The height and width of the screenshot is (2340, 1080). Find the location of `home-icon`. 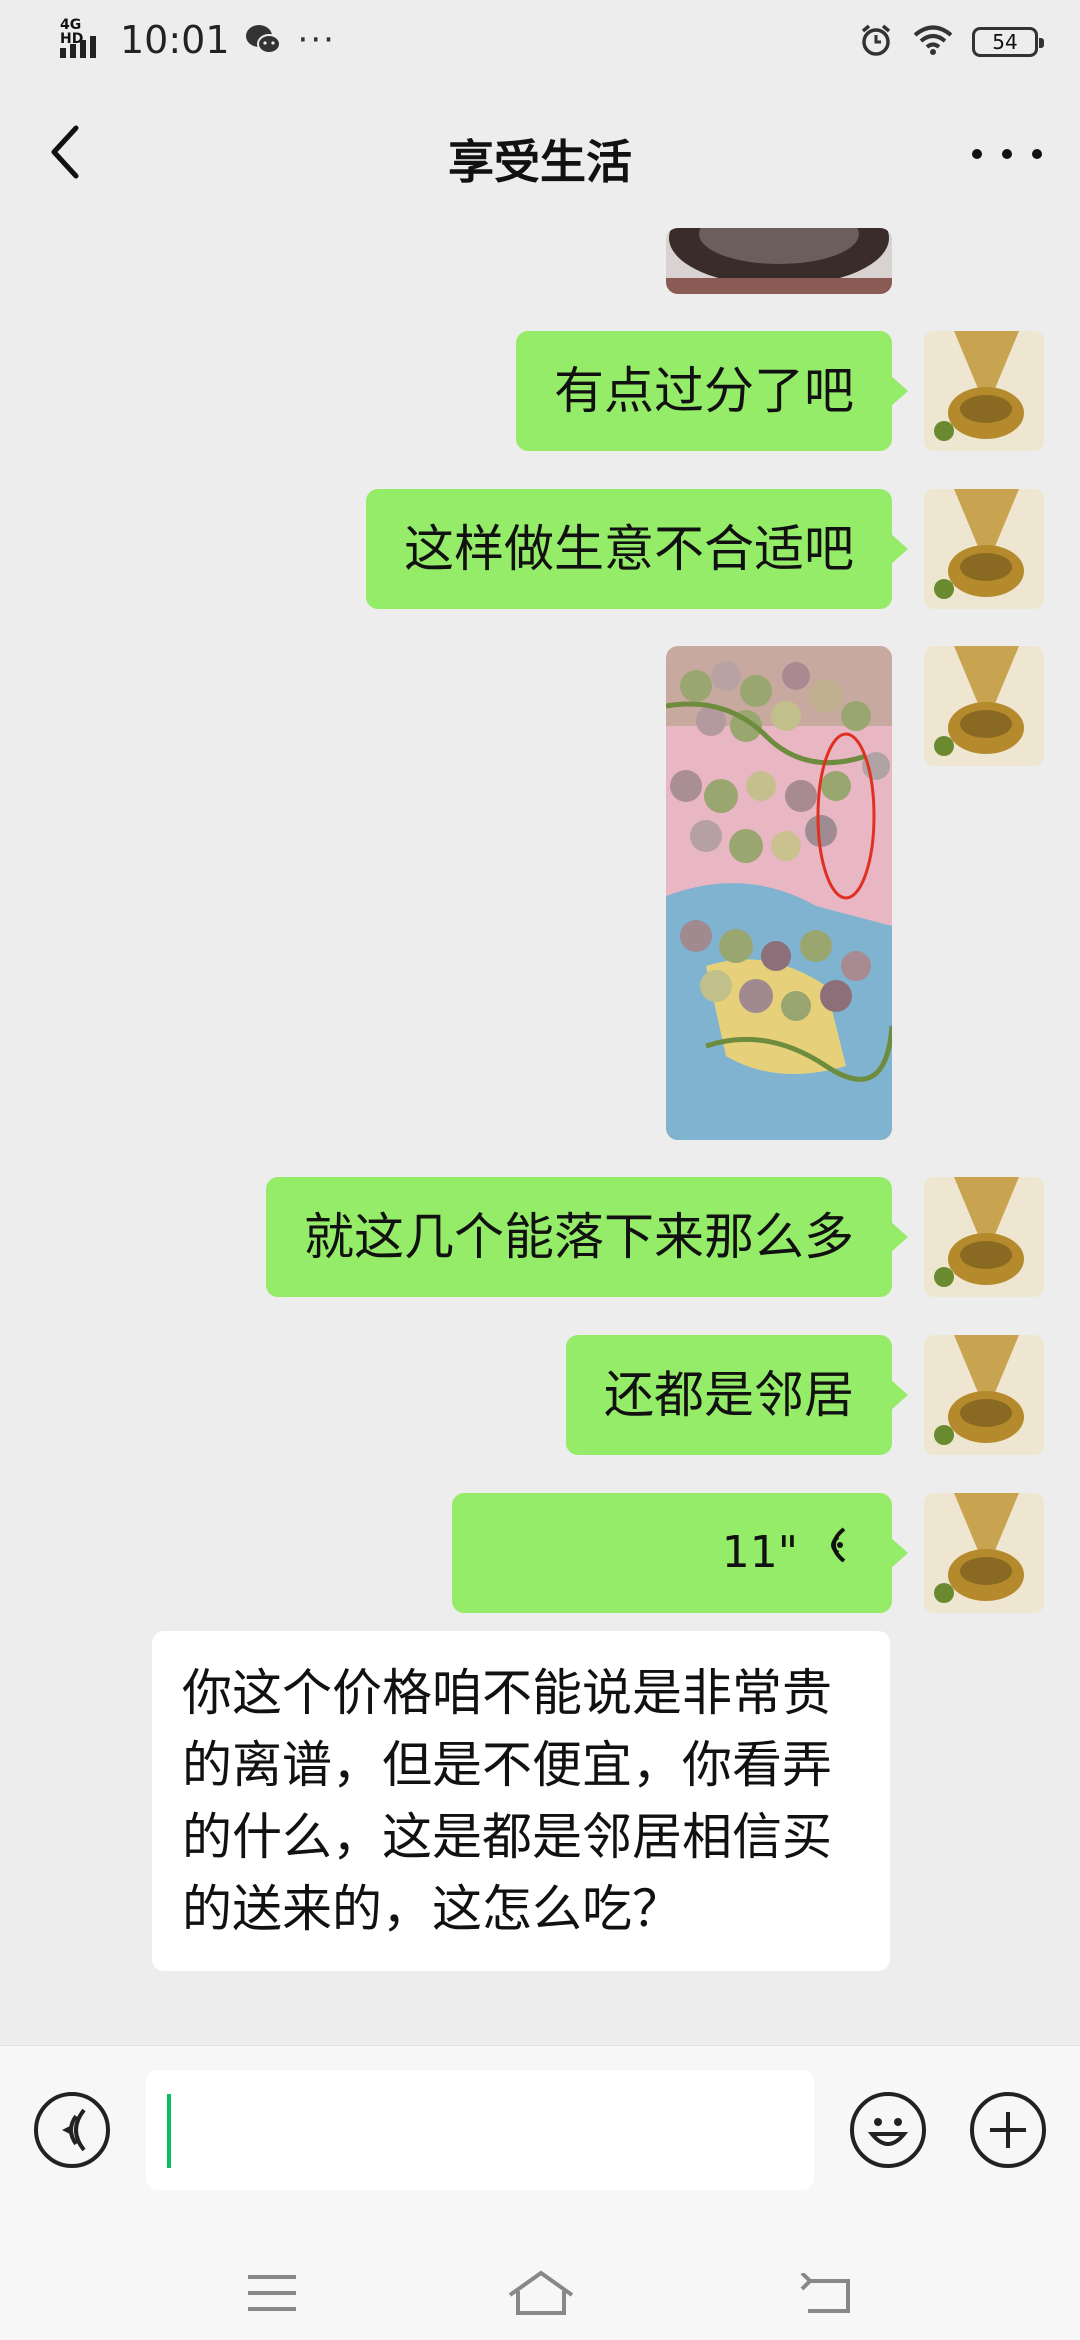

home-icon is located at coordinates (541, 2295).